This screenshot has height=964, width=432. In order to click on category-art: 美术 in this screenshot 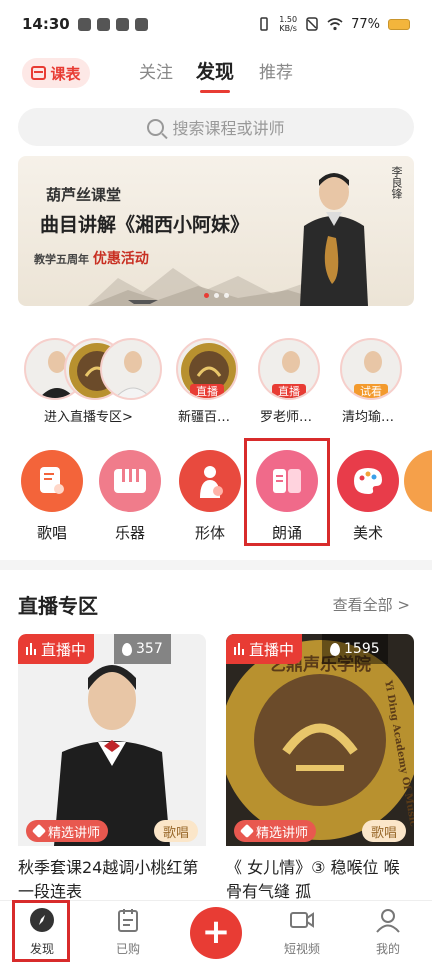, I will do `click(368, 496)`.